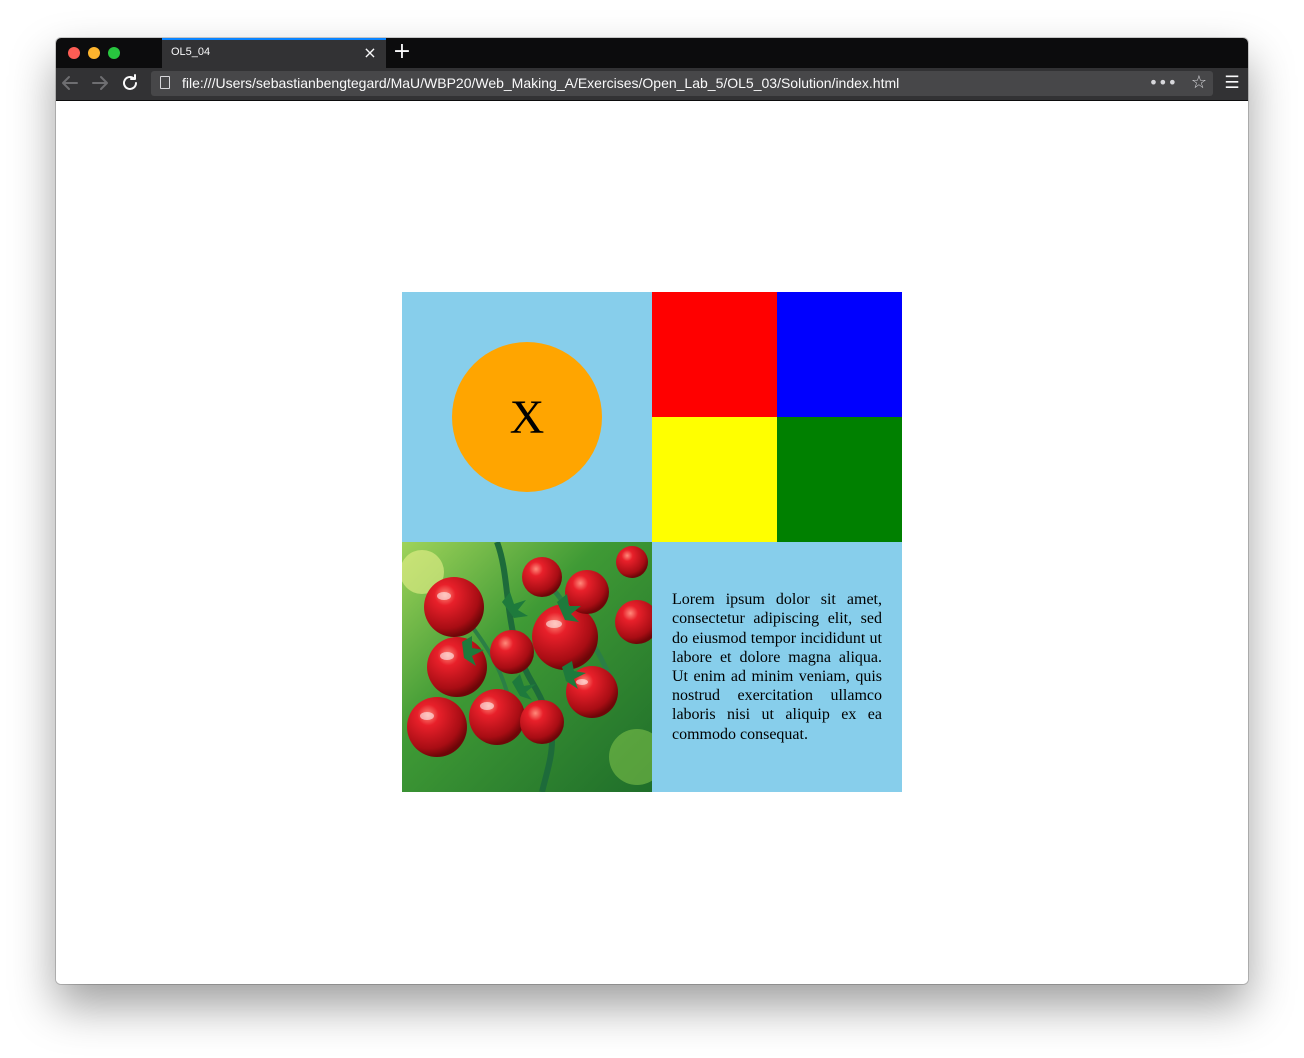 The image size is (1304, 1058). What do you see at coordinates (191, 52) in the screenshot?
I see `tab-title: OL5_04` at bounding box center [191, 52].